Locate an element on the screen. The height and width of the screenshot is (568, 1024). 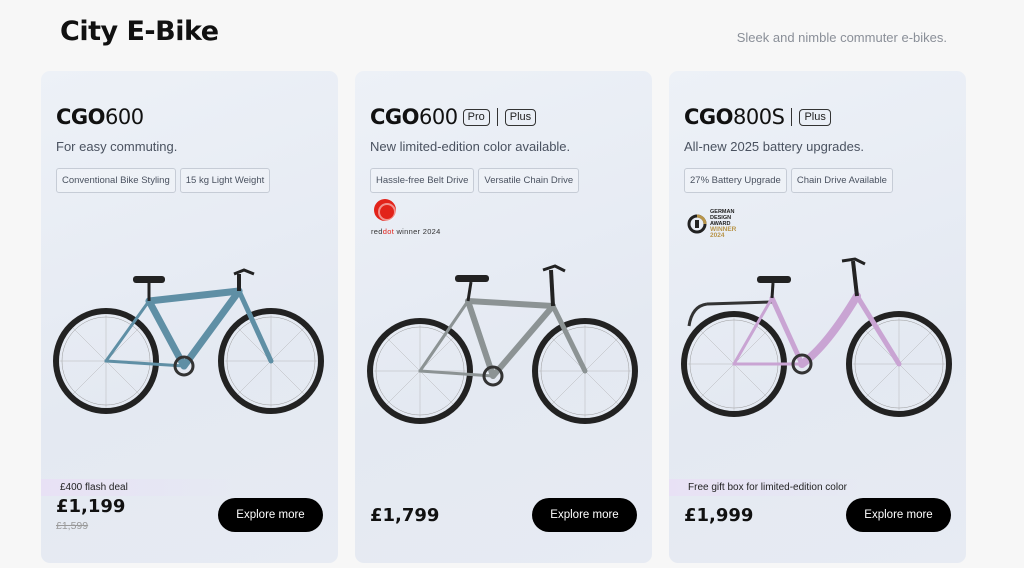
german-design-award: GERMAN DESIGN AWARD WINNER 2024 is located at coordinates (711, 224).